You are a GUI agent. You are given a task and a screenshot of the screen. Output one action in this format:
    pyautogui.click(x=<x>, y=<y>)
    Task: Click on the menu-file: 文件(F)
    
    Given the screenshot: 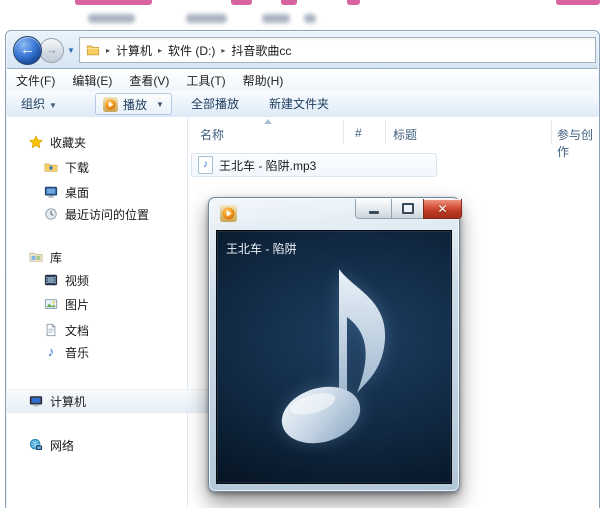 What is the action you would take?
    pyautogui.click(x=35, y=80)
    